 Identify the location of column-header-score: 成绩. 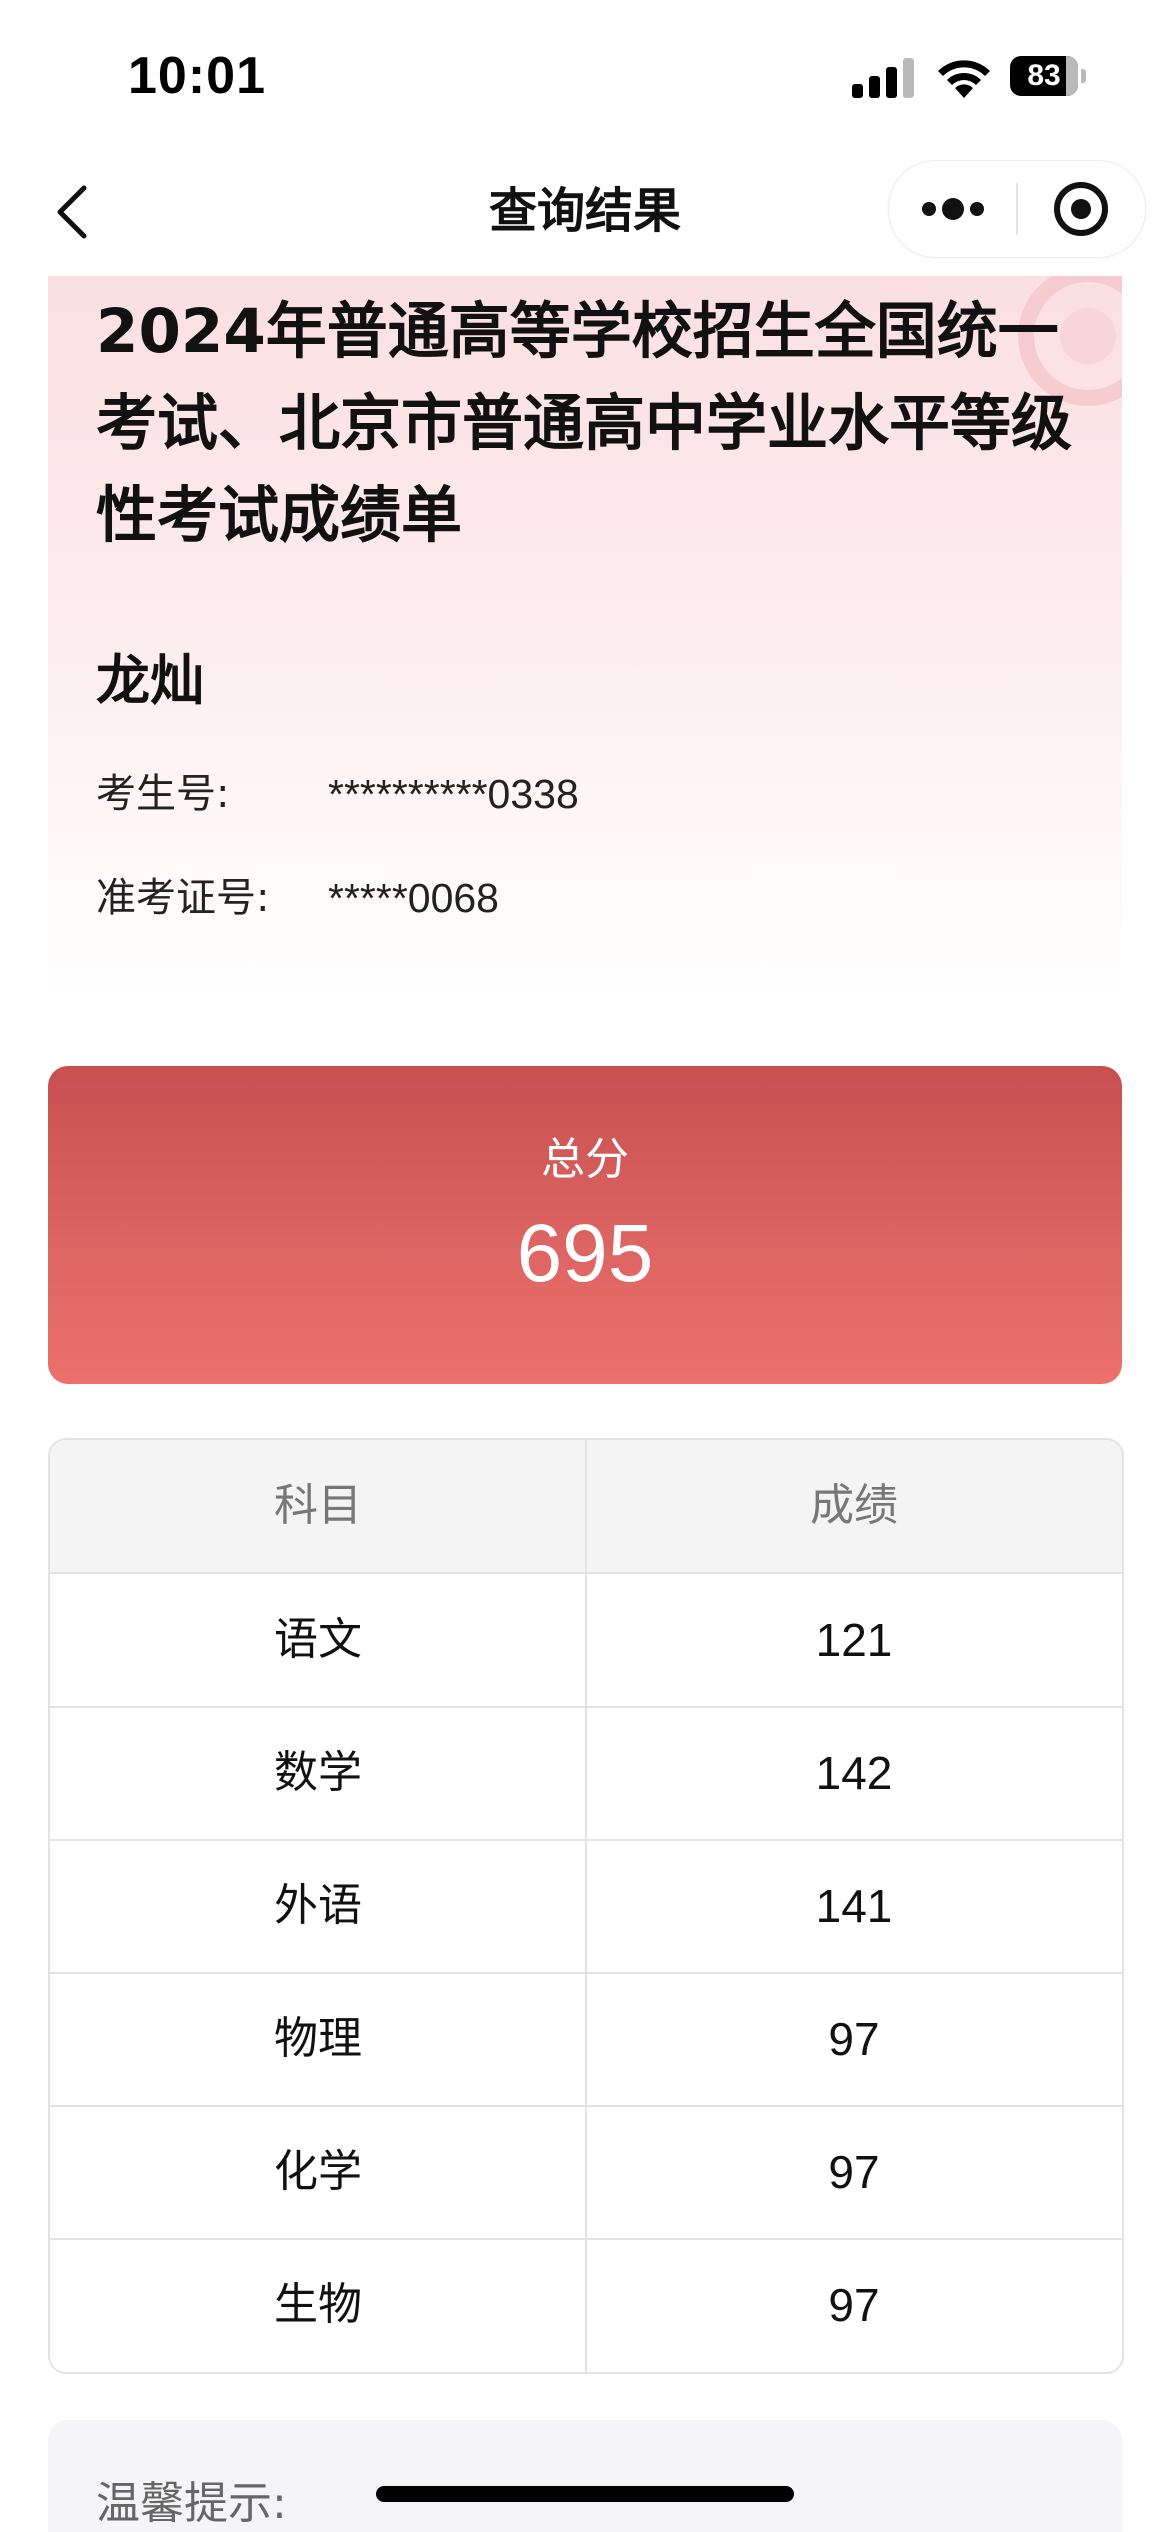
(854, 1505).